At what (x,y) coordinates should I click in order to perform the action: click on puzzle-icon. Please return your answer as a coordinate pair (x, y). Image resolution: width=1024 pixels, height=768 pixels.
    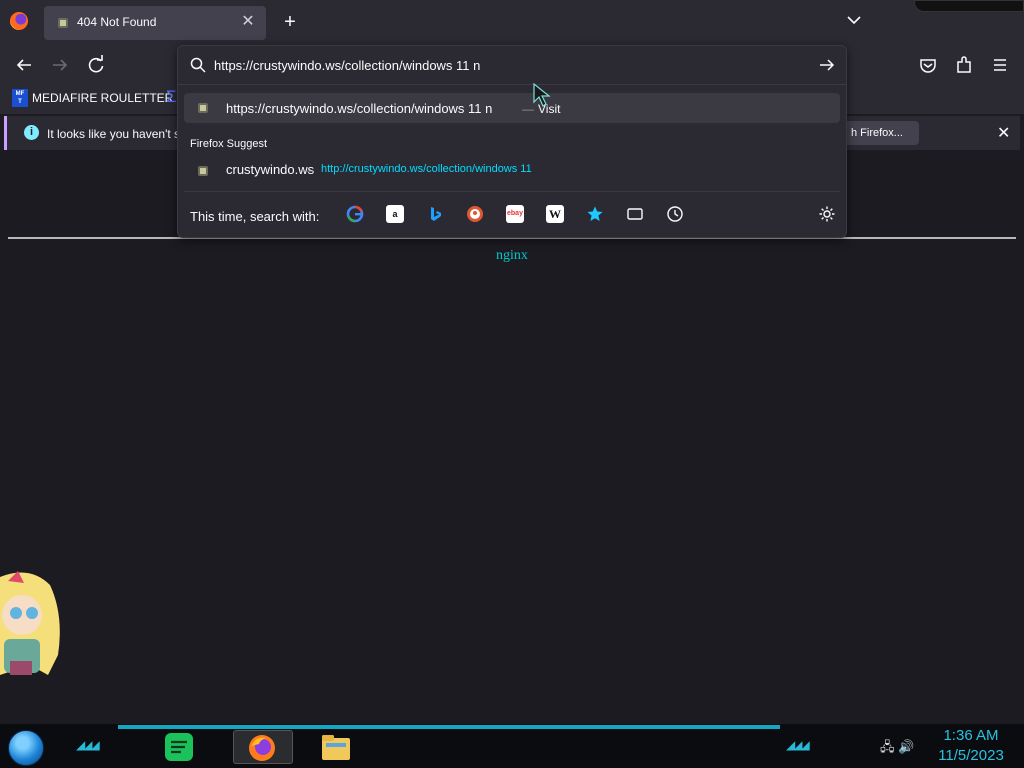
    Looking at the image, I should click on (964, 64).